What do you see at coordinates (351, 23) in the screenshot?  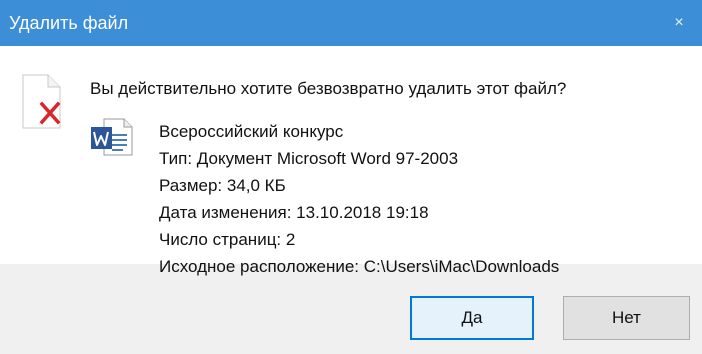 I see `title-bar: Удалить файл ×` at bounding box center [351, 23].